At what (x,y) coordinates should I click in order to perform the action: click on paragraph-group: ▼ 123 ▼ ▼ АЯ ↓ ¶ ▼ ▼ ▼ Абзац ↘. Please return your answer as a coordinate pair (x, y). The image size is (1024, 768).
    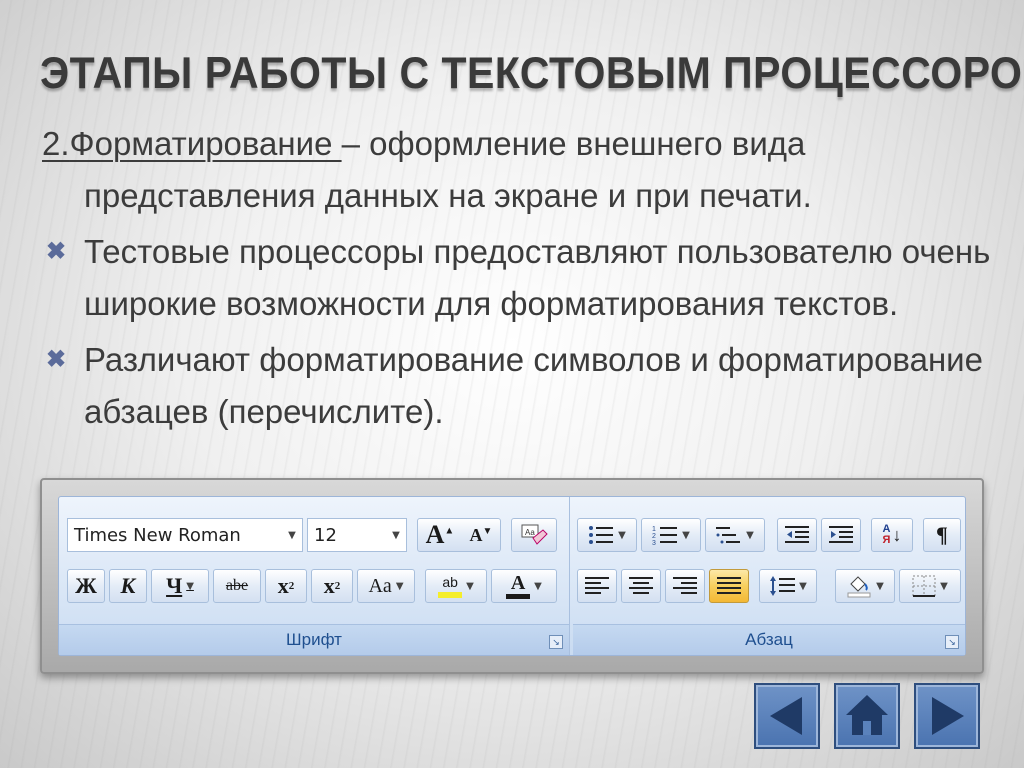
    Looking at the image, I should click on (769, 576).